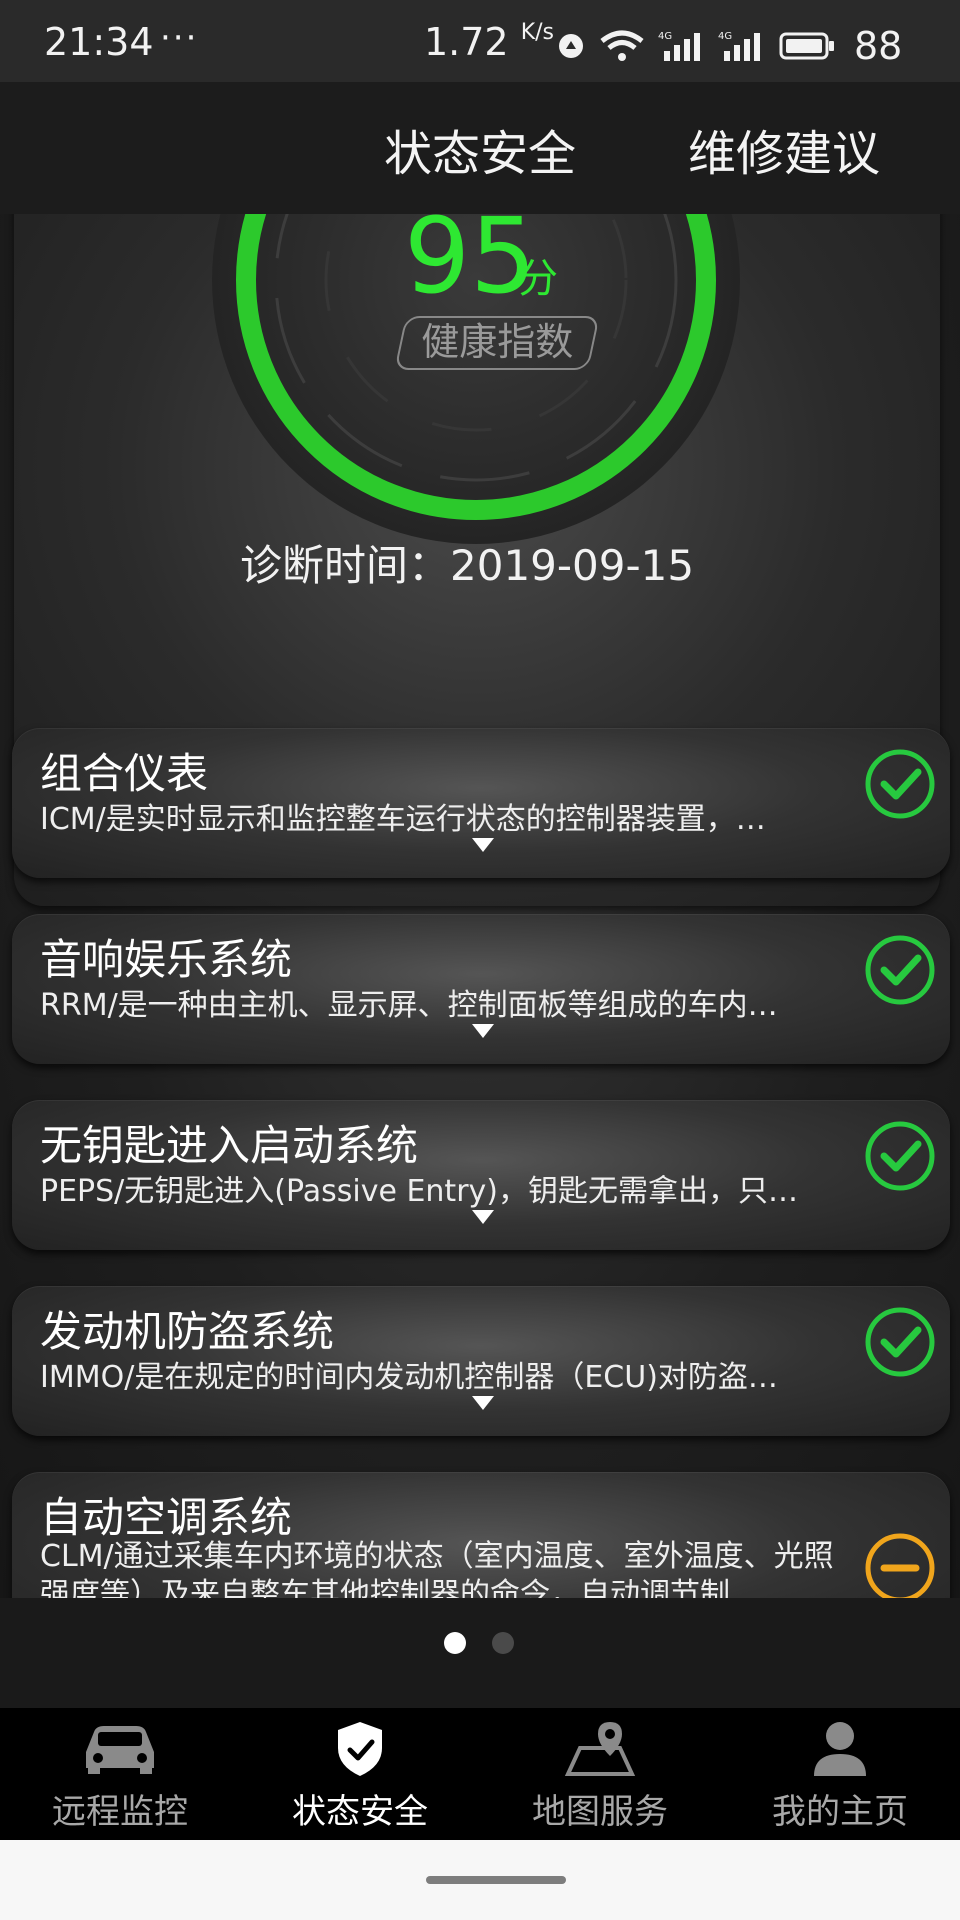 The image size is (960, 1920). I want to click on page-indicator, so click(480, 1653).